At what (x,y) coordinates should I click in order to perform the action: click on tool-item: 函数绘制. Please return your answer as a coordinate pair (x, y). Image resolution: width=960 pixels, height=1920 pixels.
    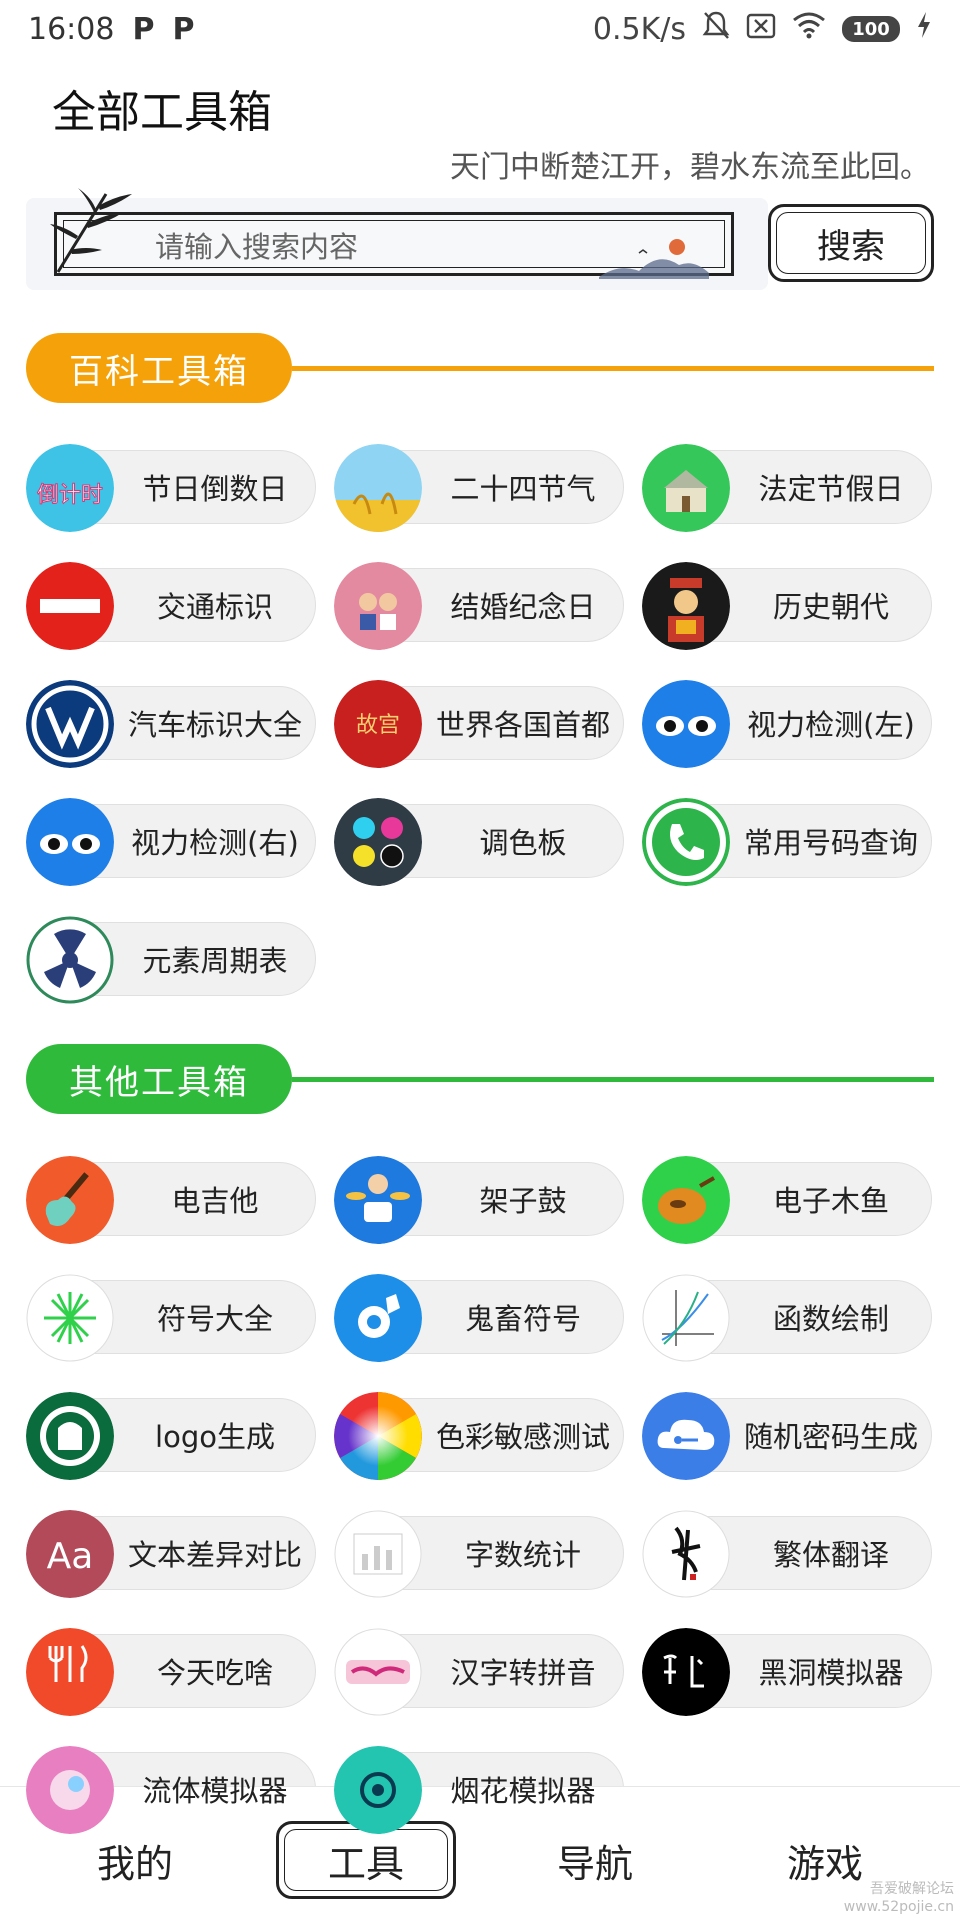
    Looking at the image, I should click on (787, 1318).